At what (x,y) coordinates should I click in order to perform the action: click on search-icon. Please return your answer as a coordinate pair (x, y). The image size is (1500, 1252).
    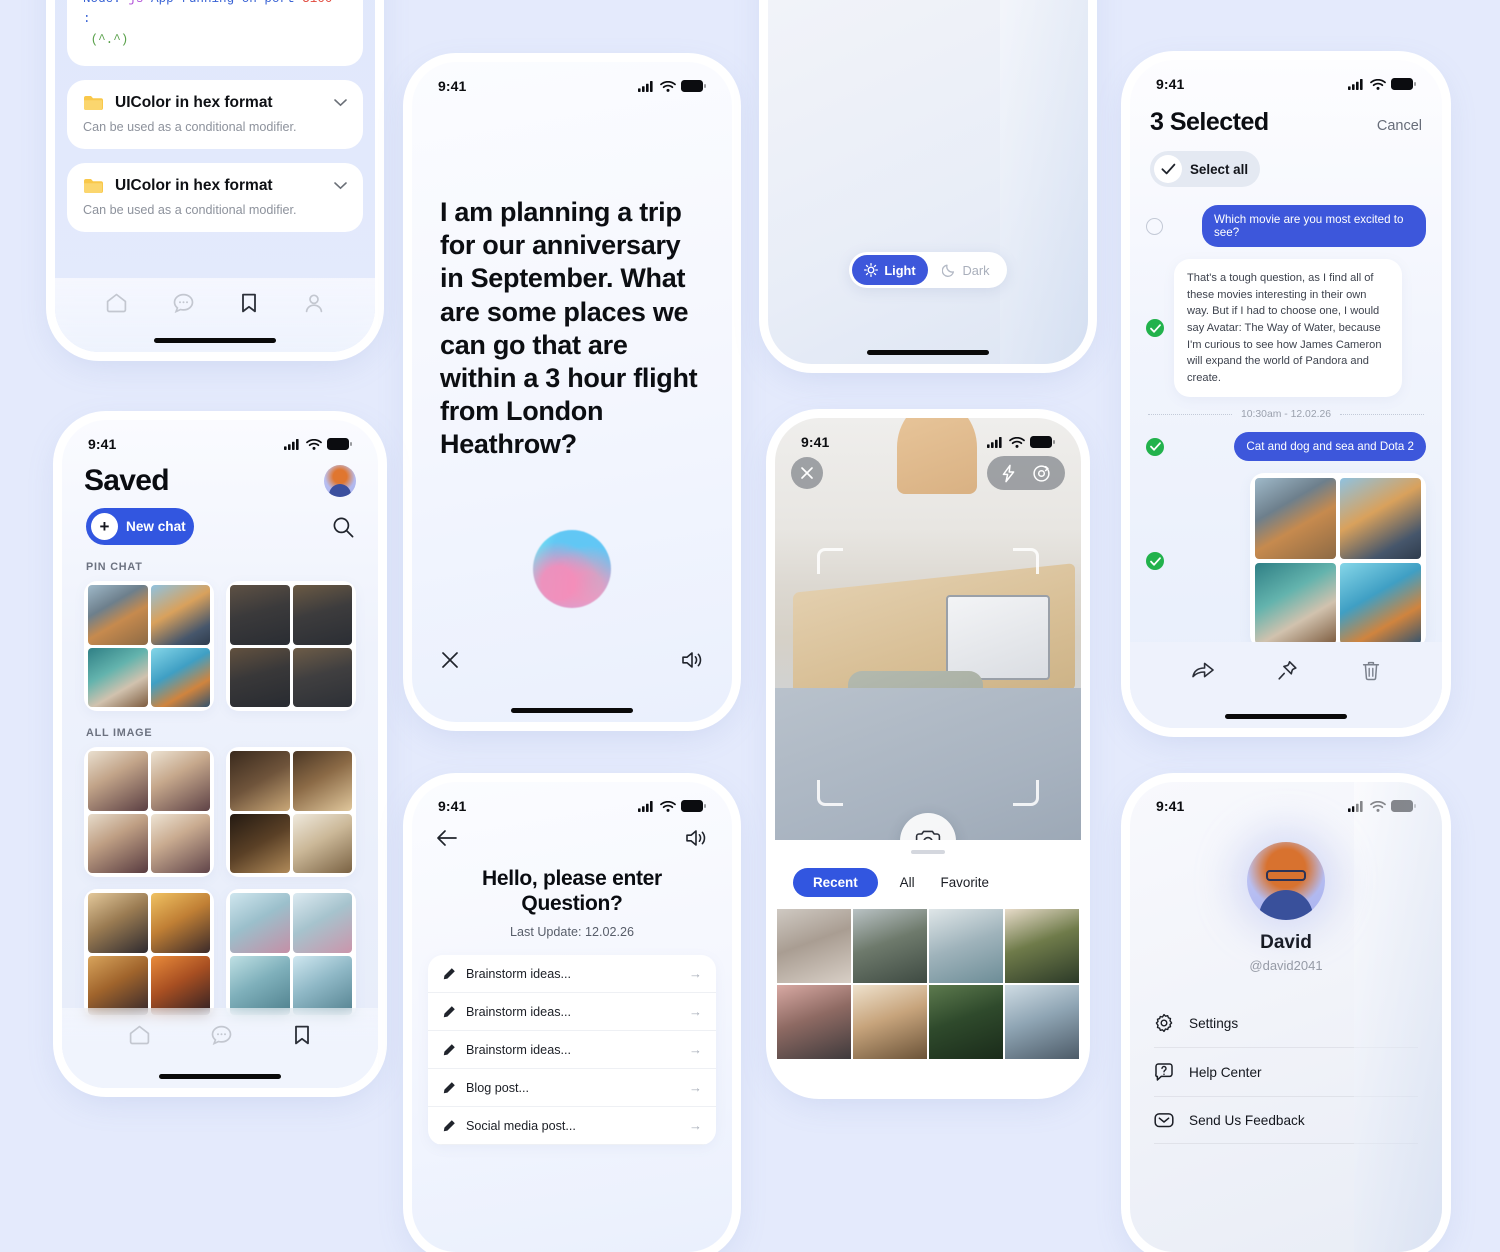
    Looking at the image, I should click on (343, 527).